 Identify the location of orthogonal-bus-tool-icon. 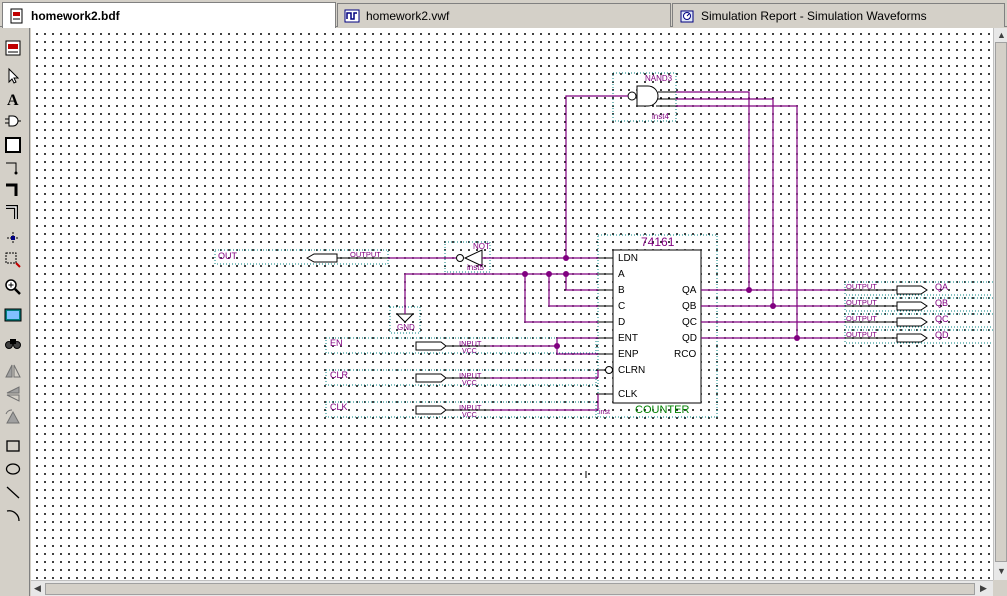
(13, 190).